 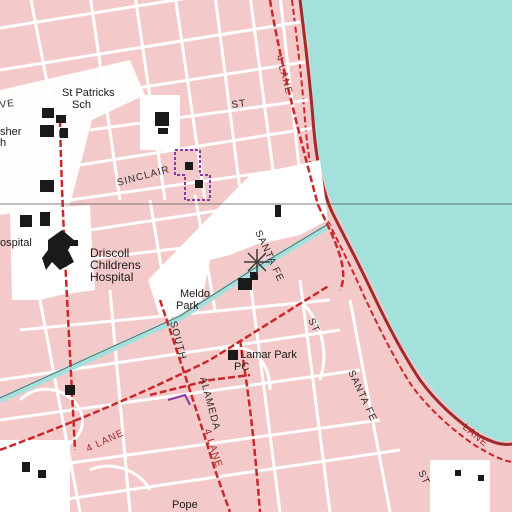 What do you see at coordinates (268, 355) in the screenshot?
I see `label-lamar-park: Lamar Park` at bounding box center [268, 355].